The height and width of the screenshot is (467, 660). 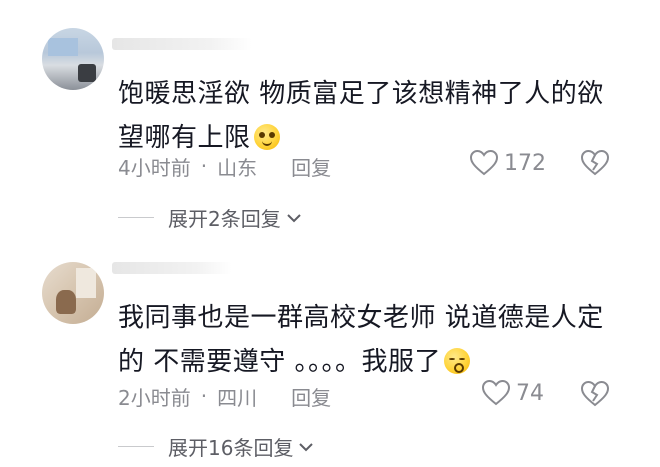 I want to click on comment-text: 饱暖思淫欲 物质富足了该想精神了人的欲望哪有上限, so click(x=368, y=116).